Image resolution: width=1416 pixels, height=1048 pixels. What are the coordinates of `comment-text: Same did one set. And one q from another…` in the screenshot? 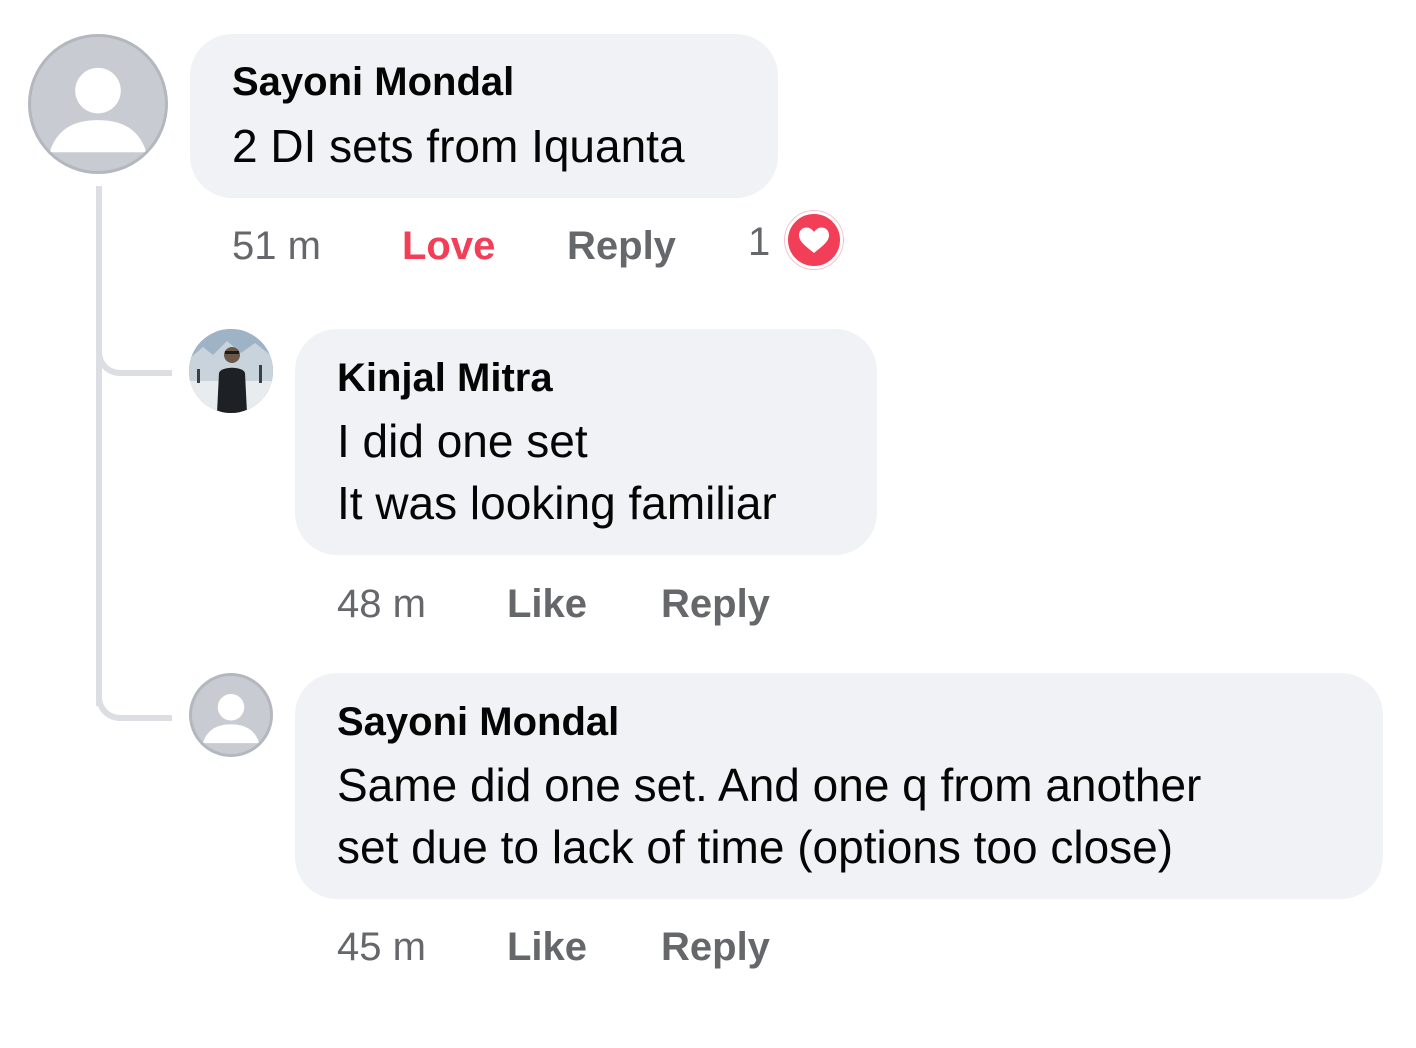 It's located at (769, 816).